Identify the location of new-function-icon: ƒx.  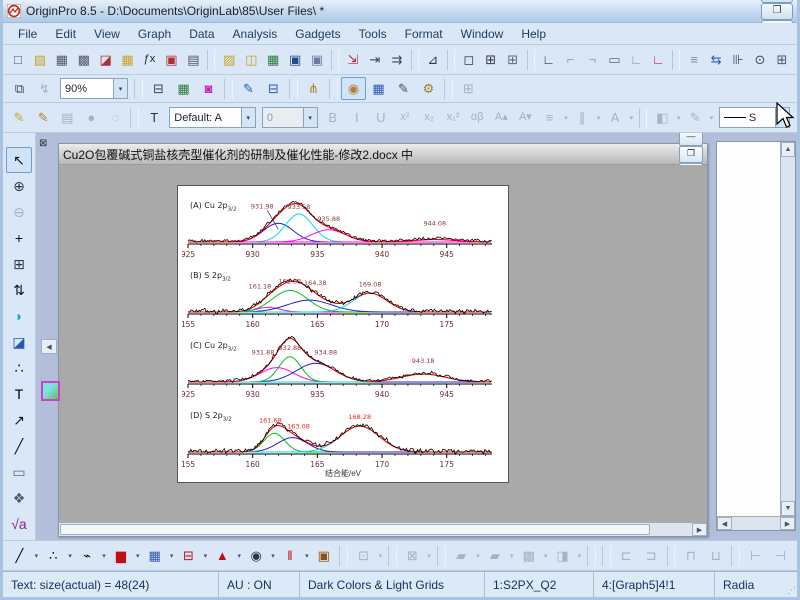
(150, 59).